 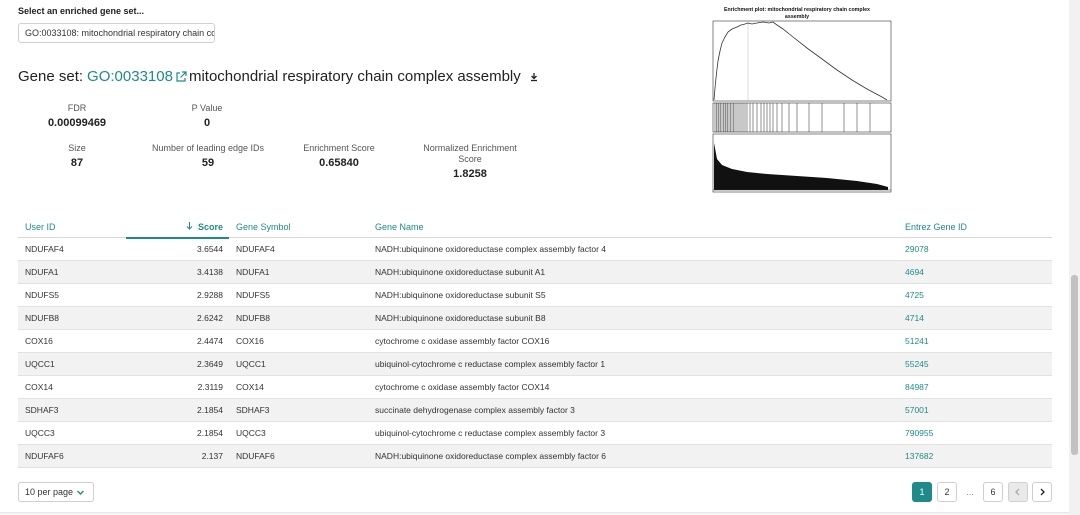 What do you see at coordinates (1074, 257) in the screenshot?
I see `page-scrollbar` at bounding box center [1074, 257].